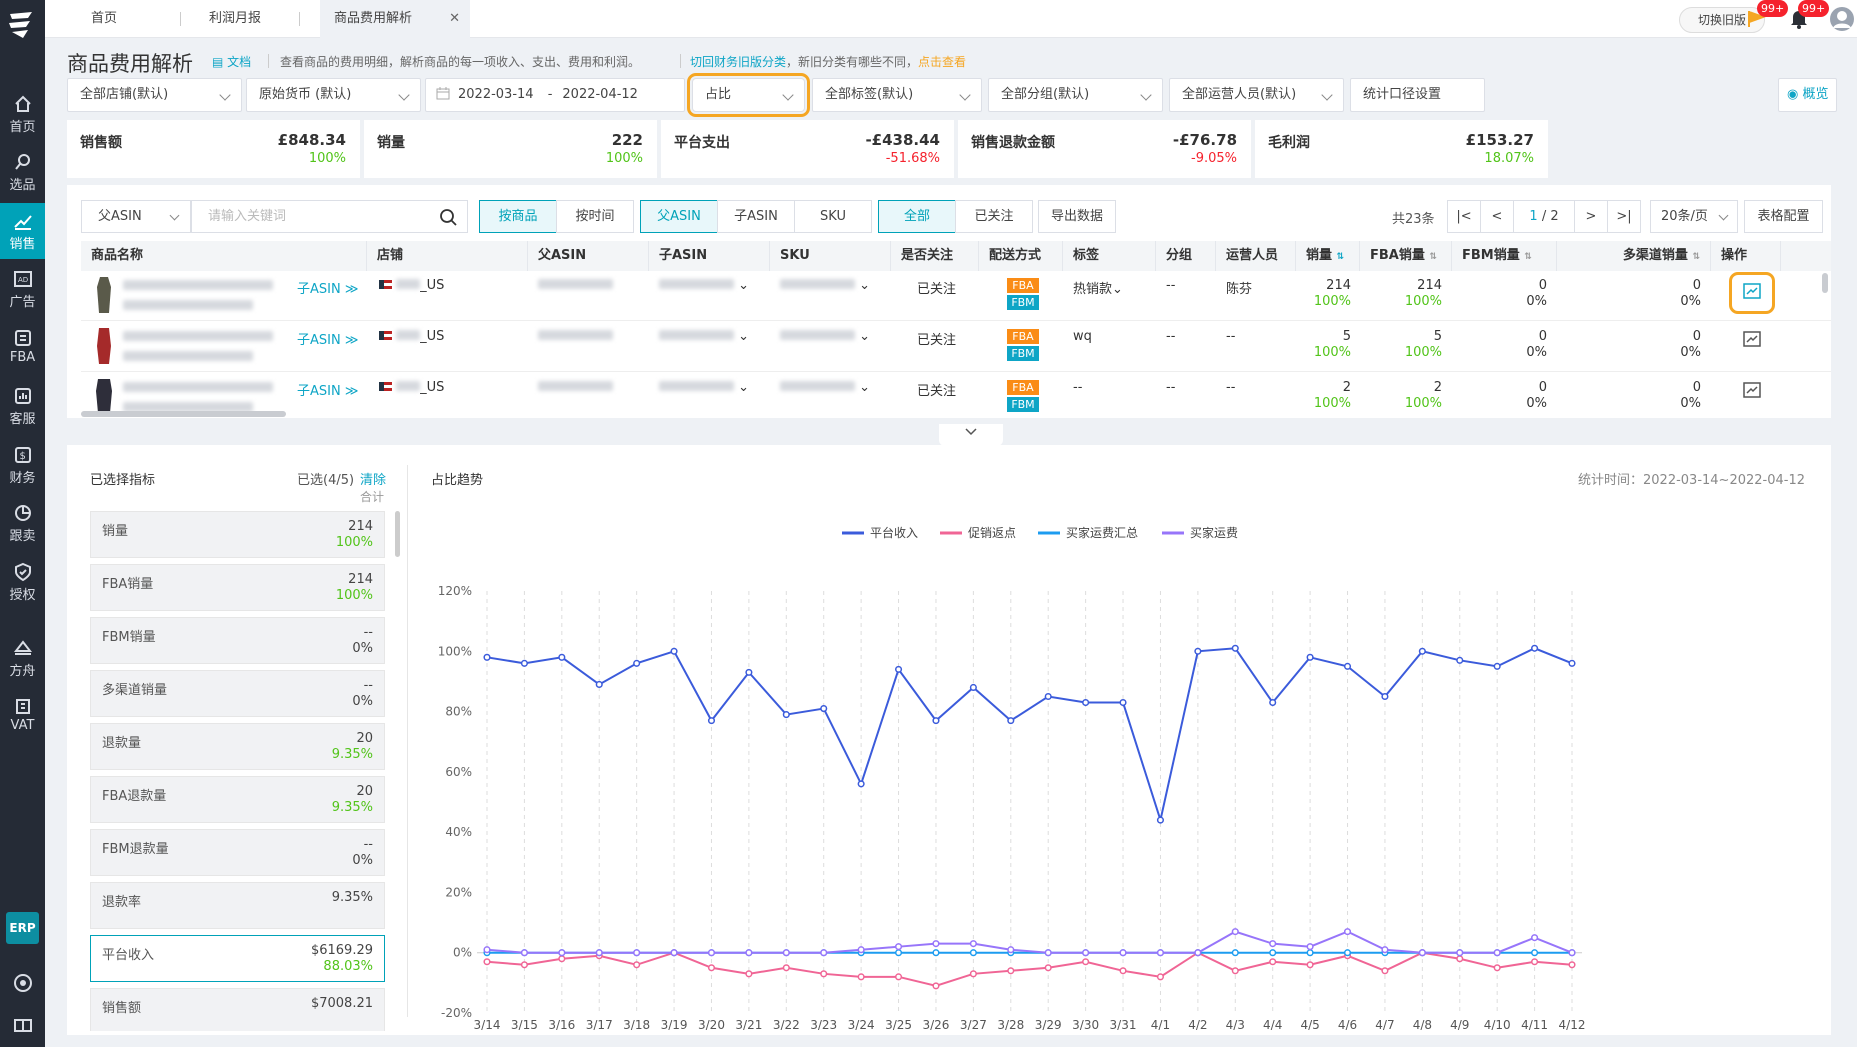 The height and width of the screenshot is (1047, 1857). Describe the element at coordinates (448, 217) in the screenshot. I see `search-icon` at that location.